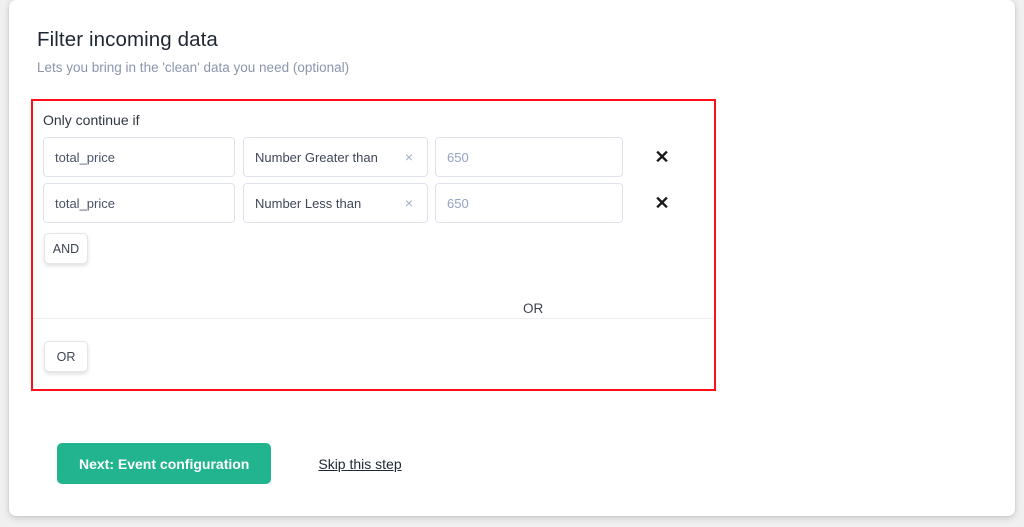 This screenshot has width=1024, height=527. Describe the element at coordinates (379, 248) in the screenshot. I see `and-button-wrapper: AND` at that location.